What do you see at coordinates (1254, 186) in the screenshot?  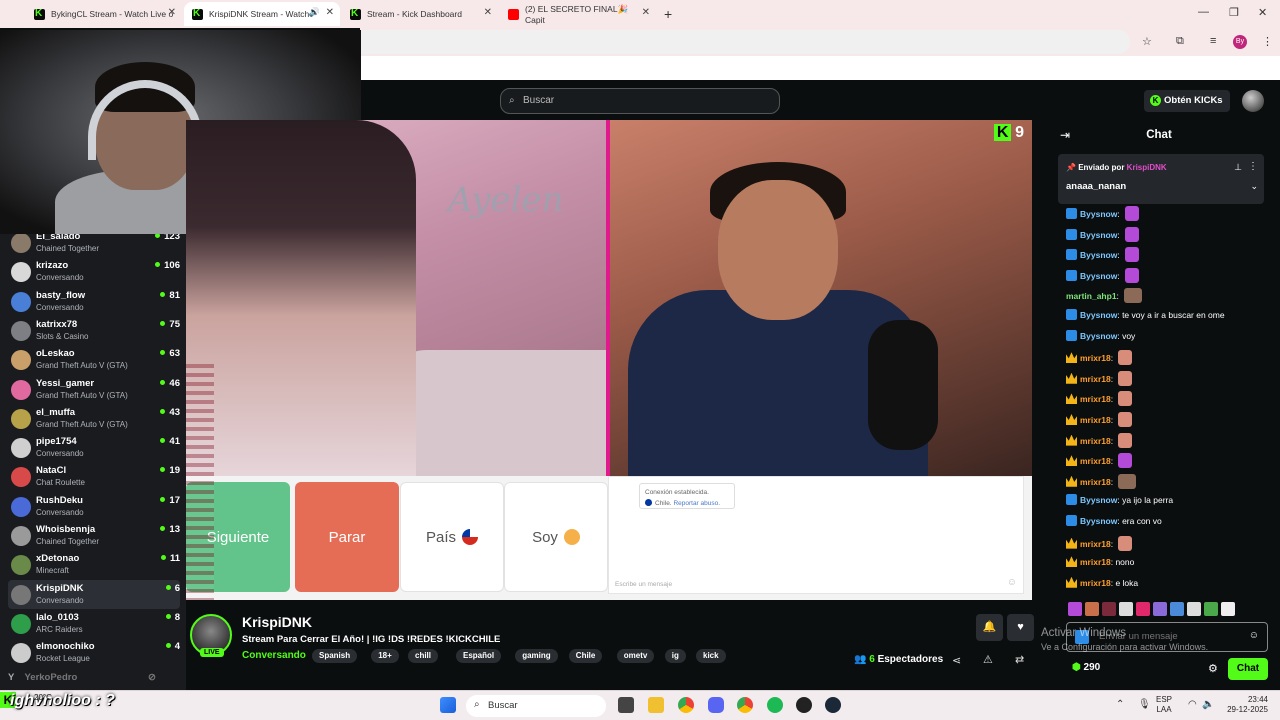 I see `chevron-down-icon: ⌄` at bounding box center [1254, 186].